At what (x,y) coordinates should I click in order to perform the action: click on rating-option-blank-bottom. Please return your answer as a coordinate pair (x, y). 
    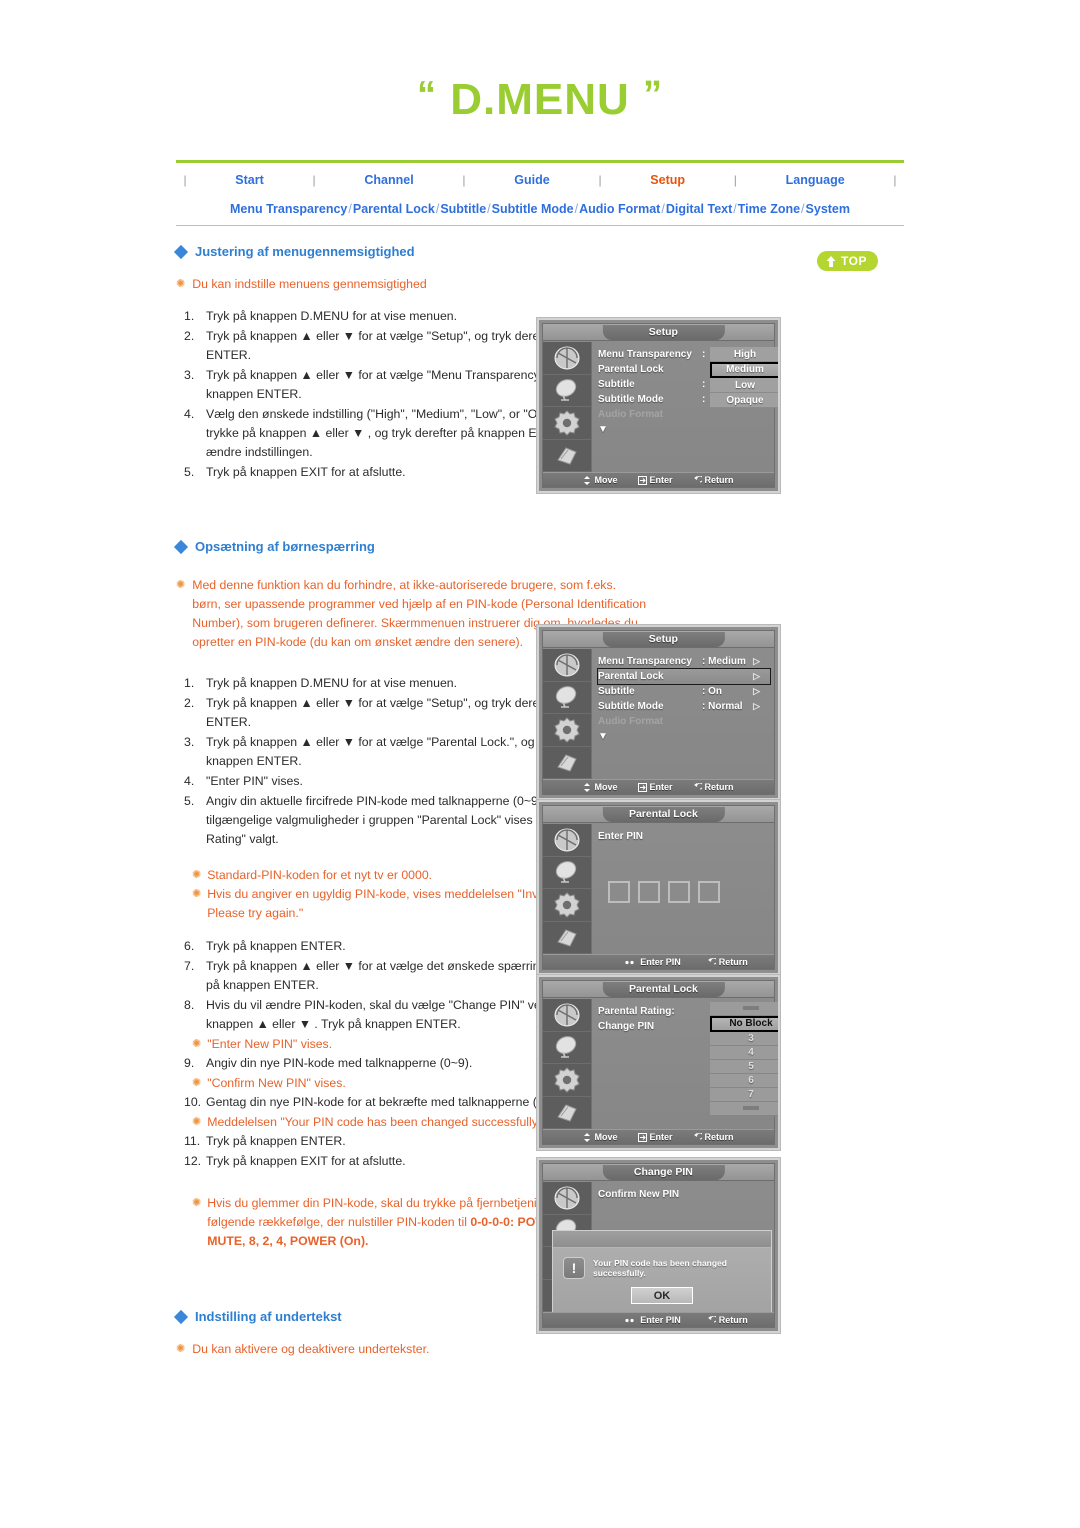
    Looking at the image, I should click on (744, 1109).